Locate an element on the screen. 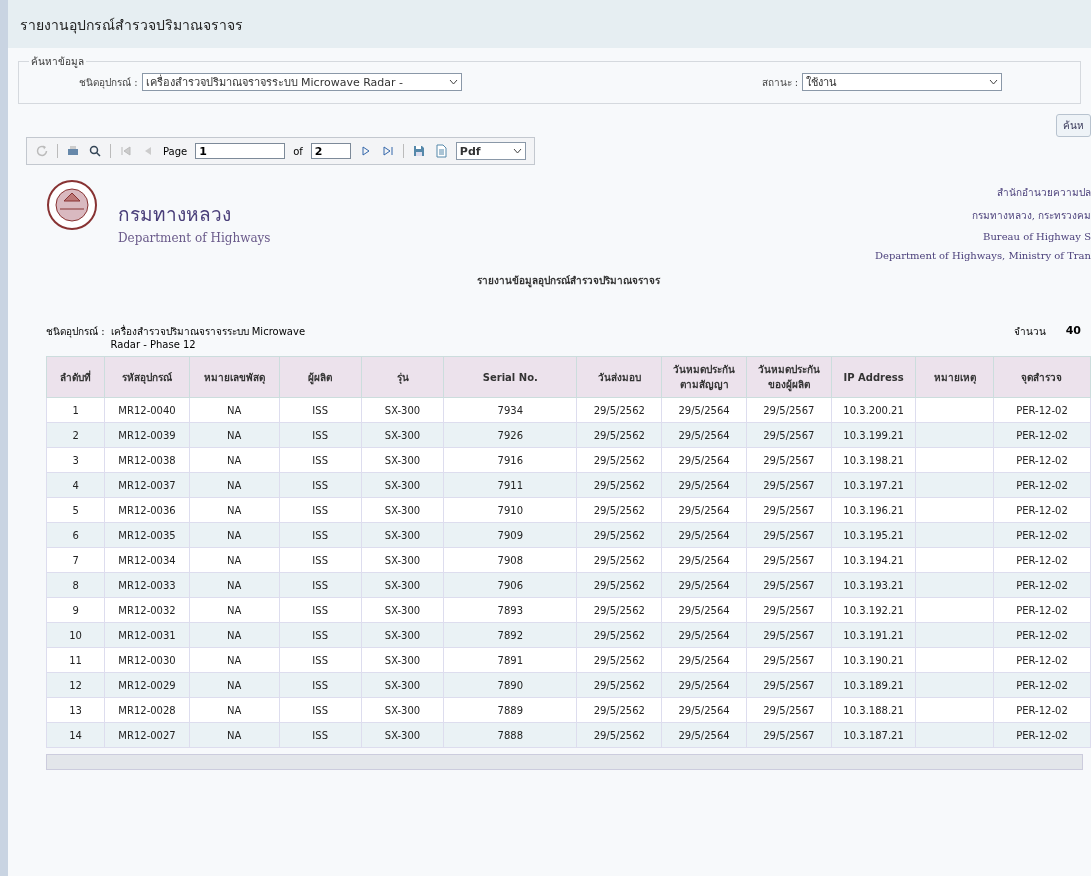 This screenshot has height=876, width=1091. table-cell: 10 is located at coordinates (75, 635).